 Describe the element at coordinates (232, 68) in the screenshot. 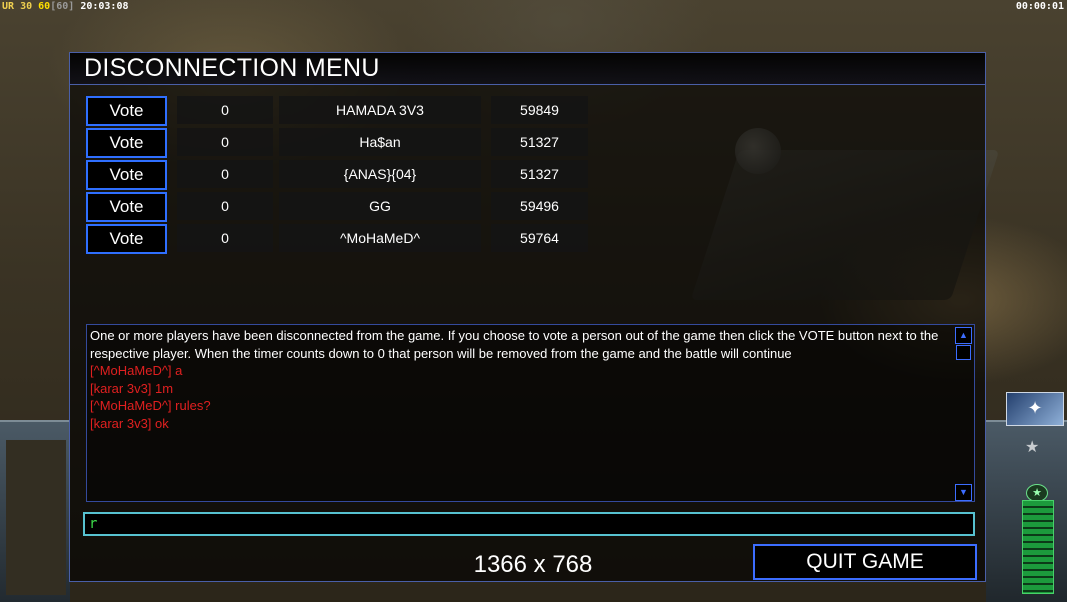

I see `dialog-title: DISCONNECTION MENU` at that location.